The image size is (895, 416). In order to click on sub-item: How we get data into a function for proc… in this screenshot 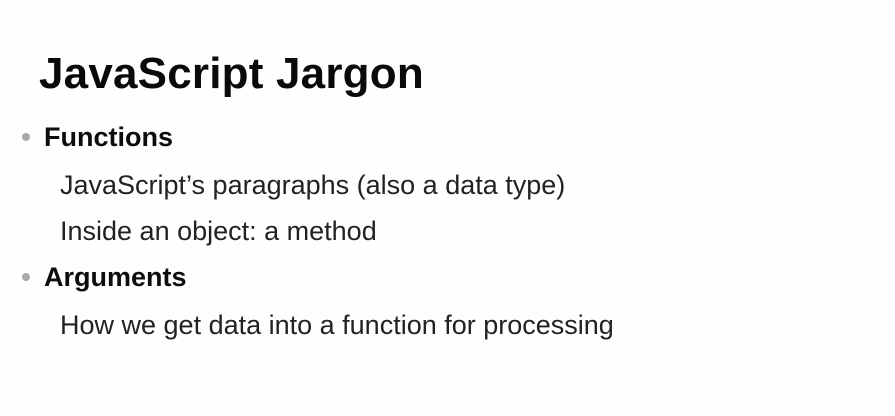, I will do `click(337, 325)`.